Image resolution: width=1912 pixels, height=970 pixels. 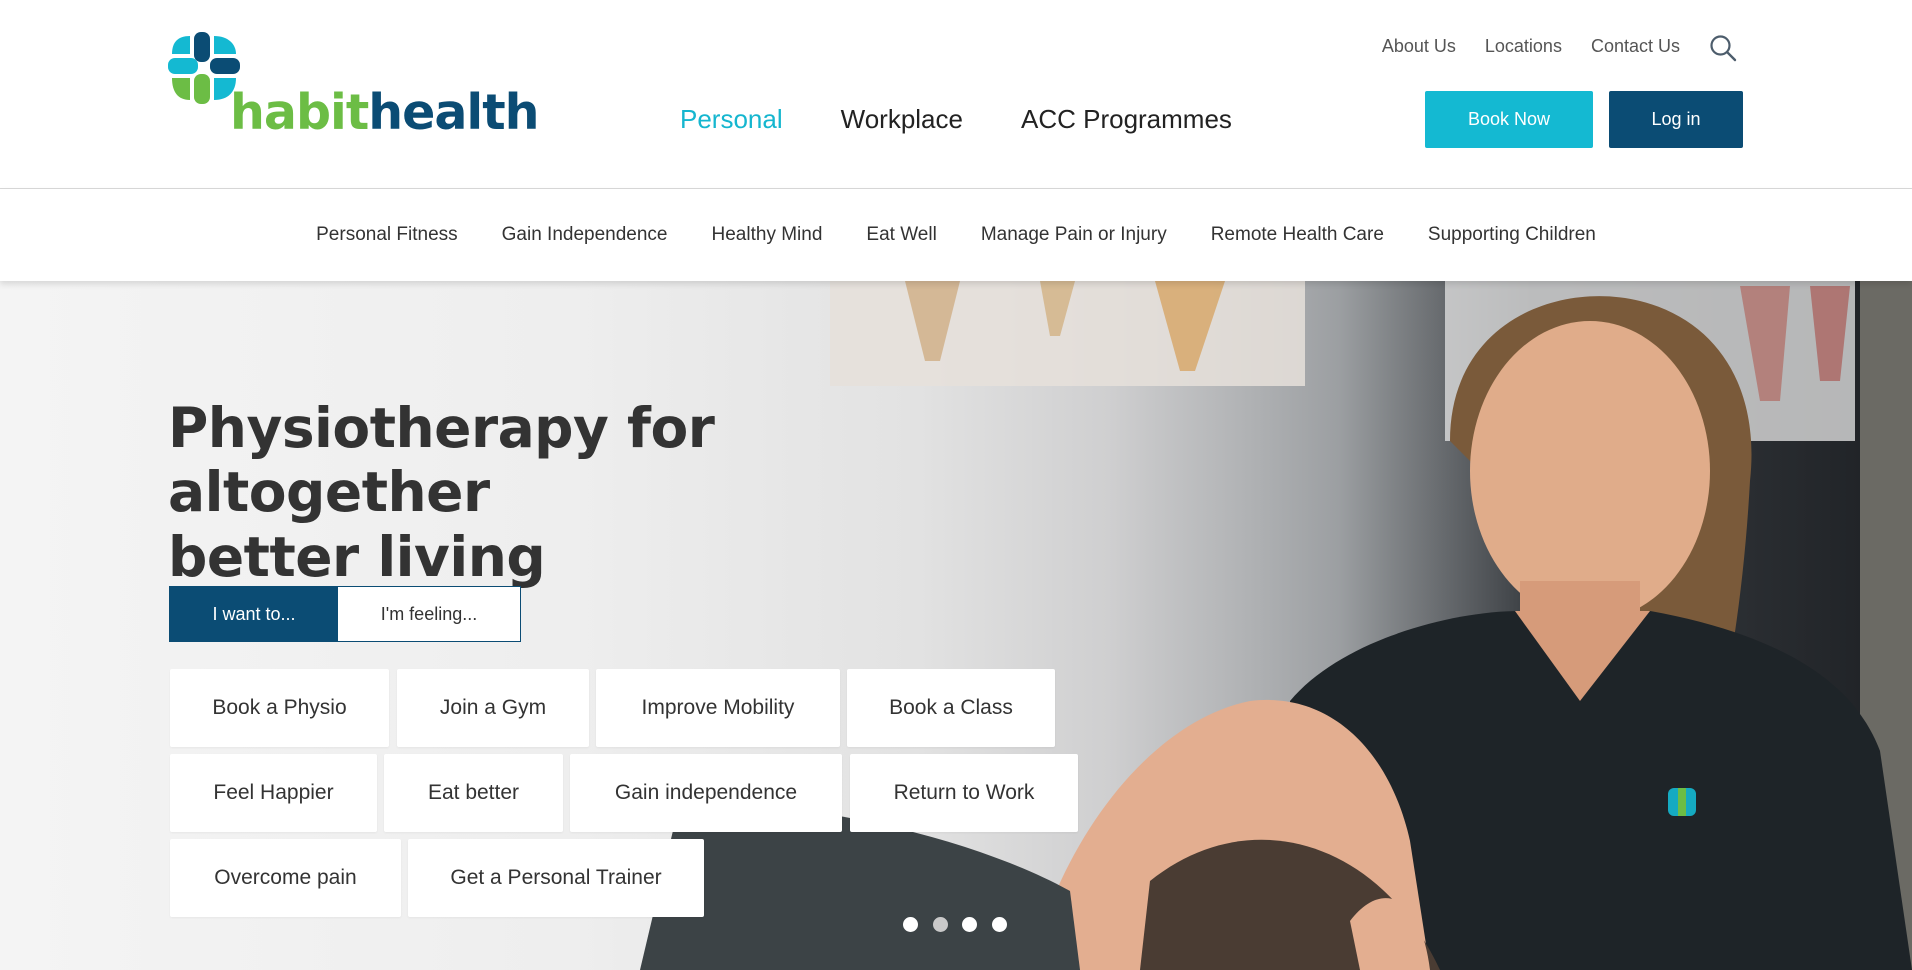 I want to click on chip-book-a-class: Book a Class, so click(x=951, y=708).